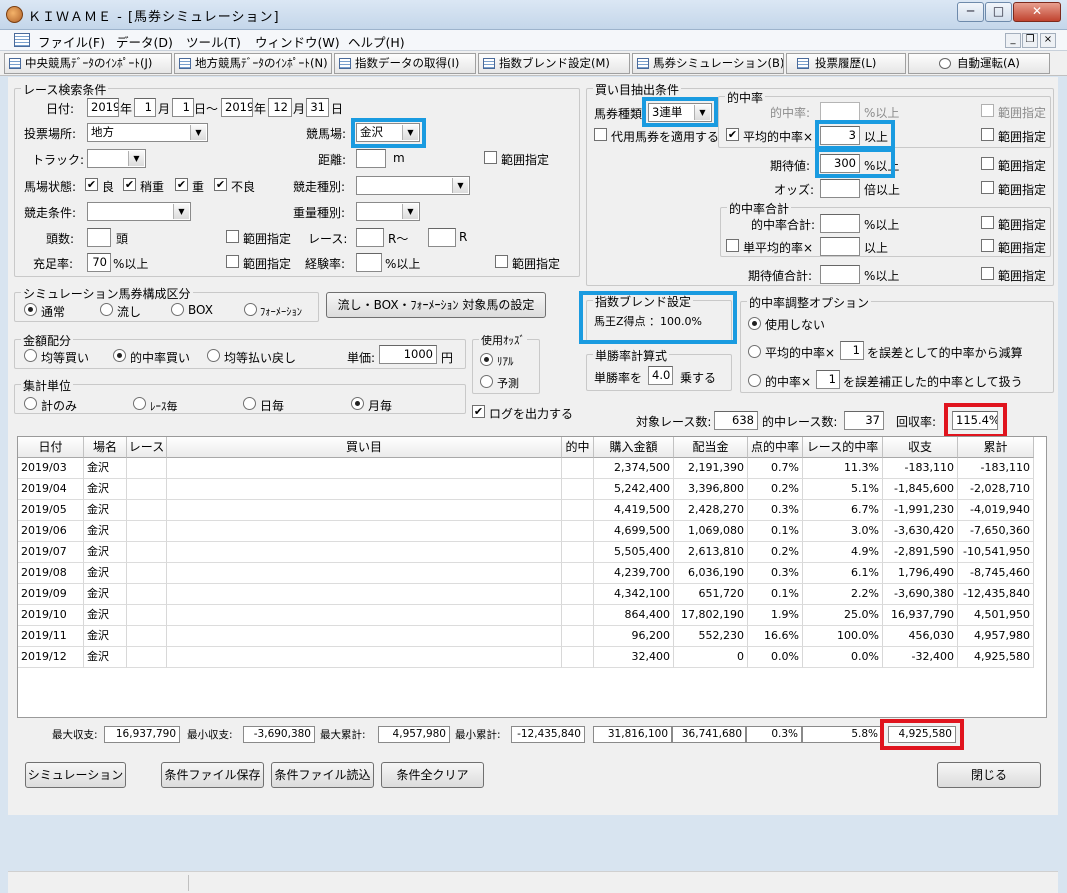 The width and height of the screenshot is (1067, 893). I want to click on distance-range-checkbox, so click(490, 157).